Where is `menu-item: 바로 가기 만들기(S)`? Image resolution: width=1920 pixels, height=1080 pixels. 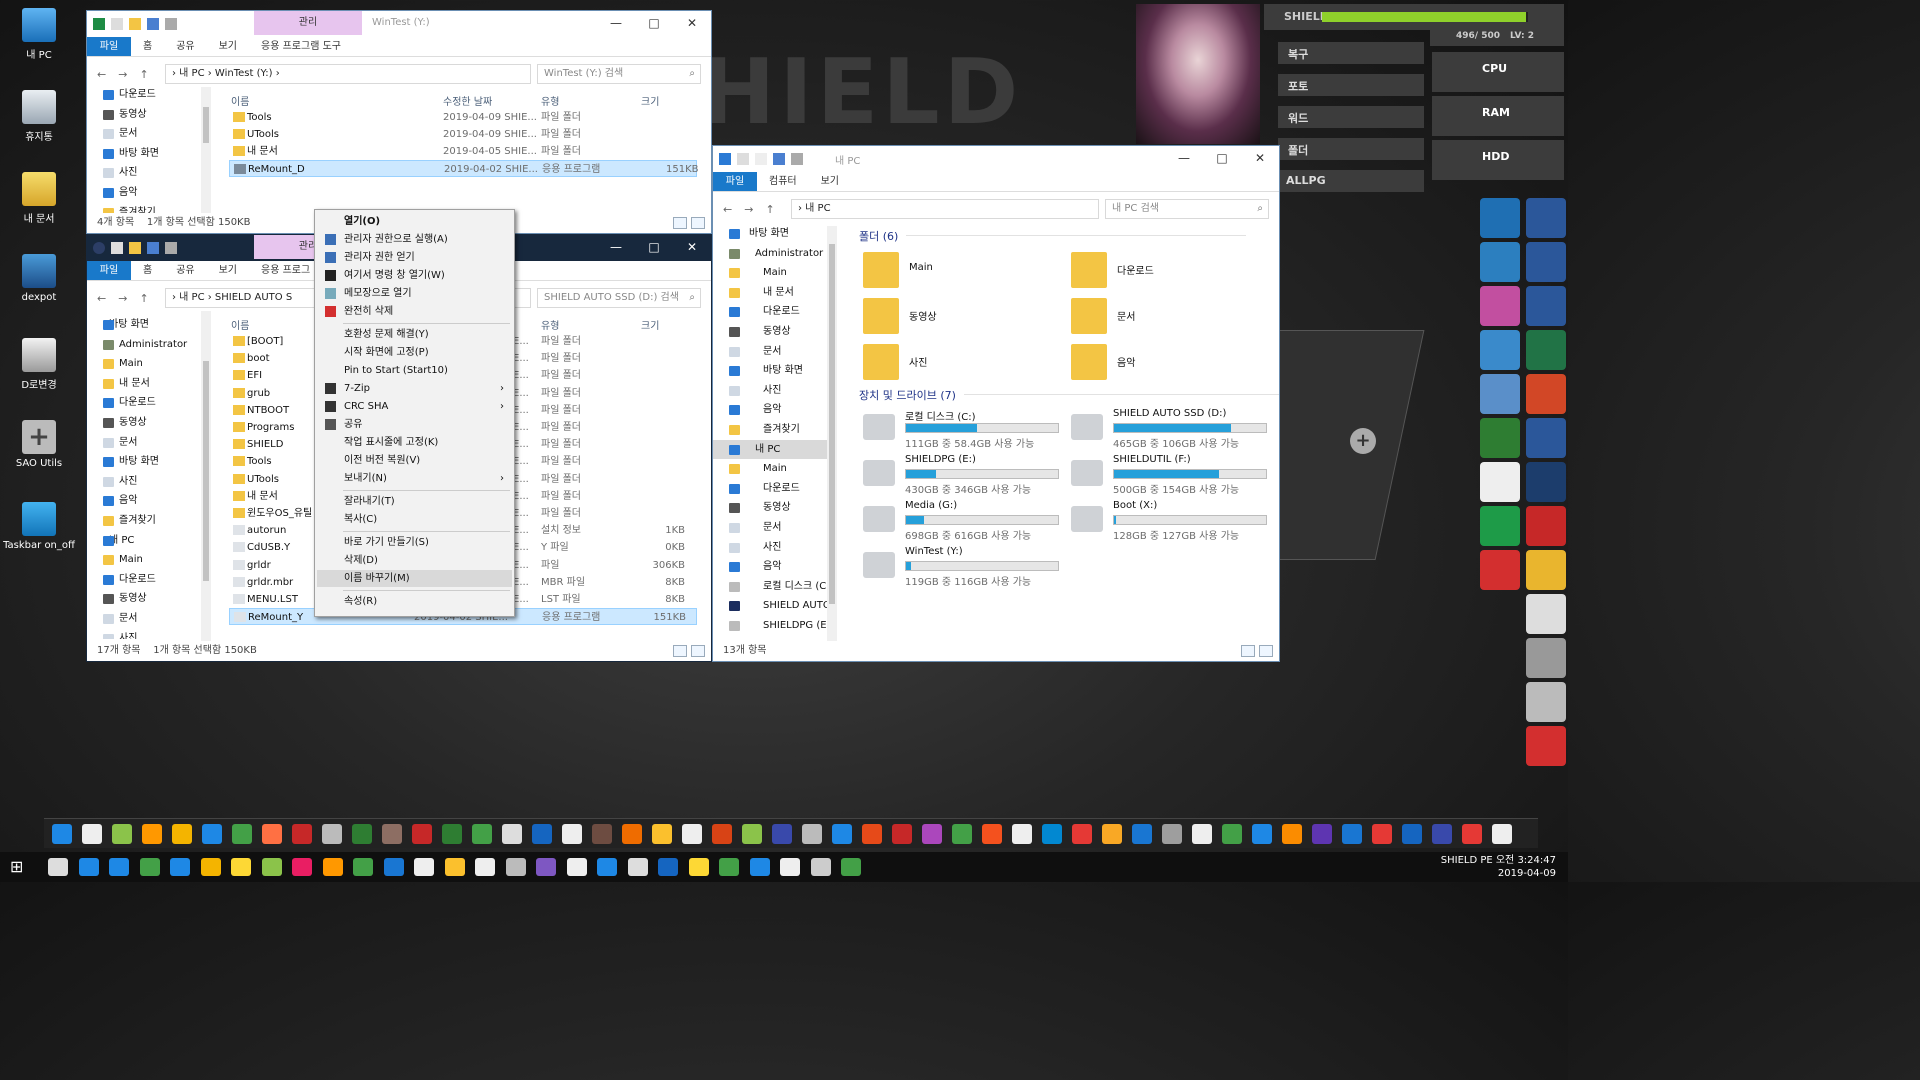 menu-item: 바로 가기 만들기(S) is located at coordinates (414, 542).